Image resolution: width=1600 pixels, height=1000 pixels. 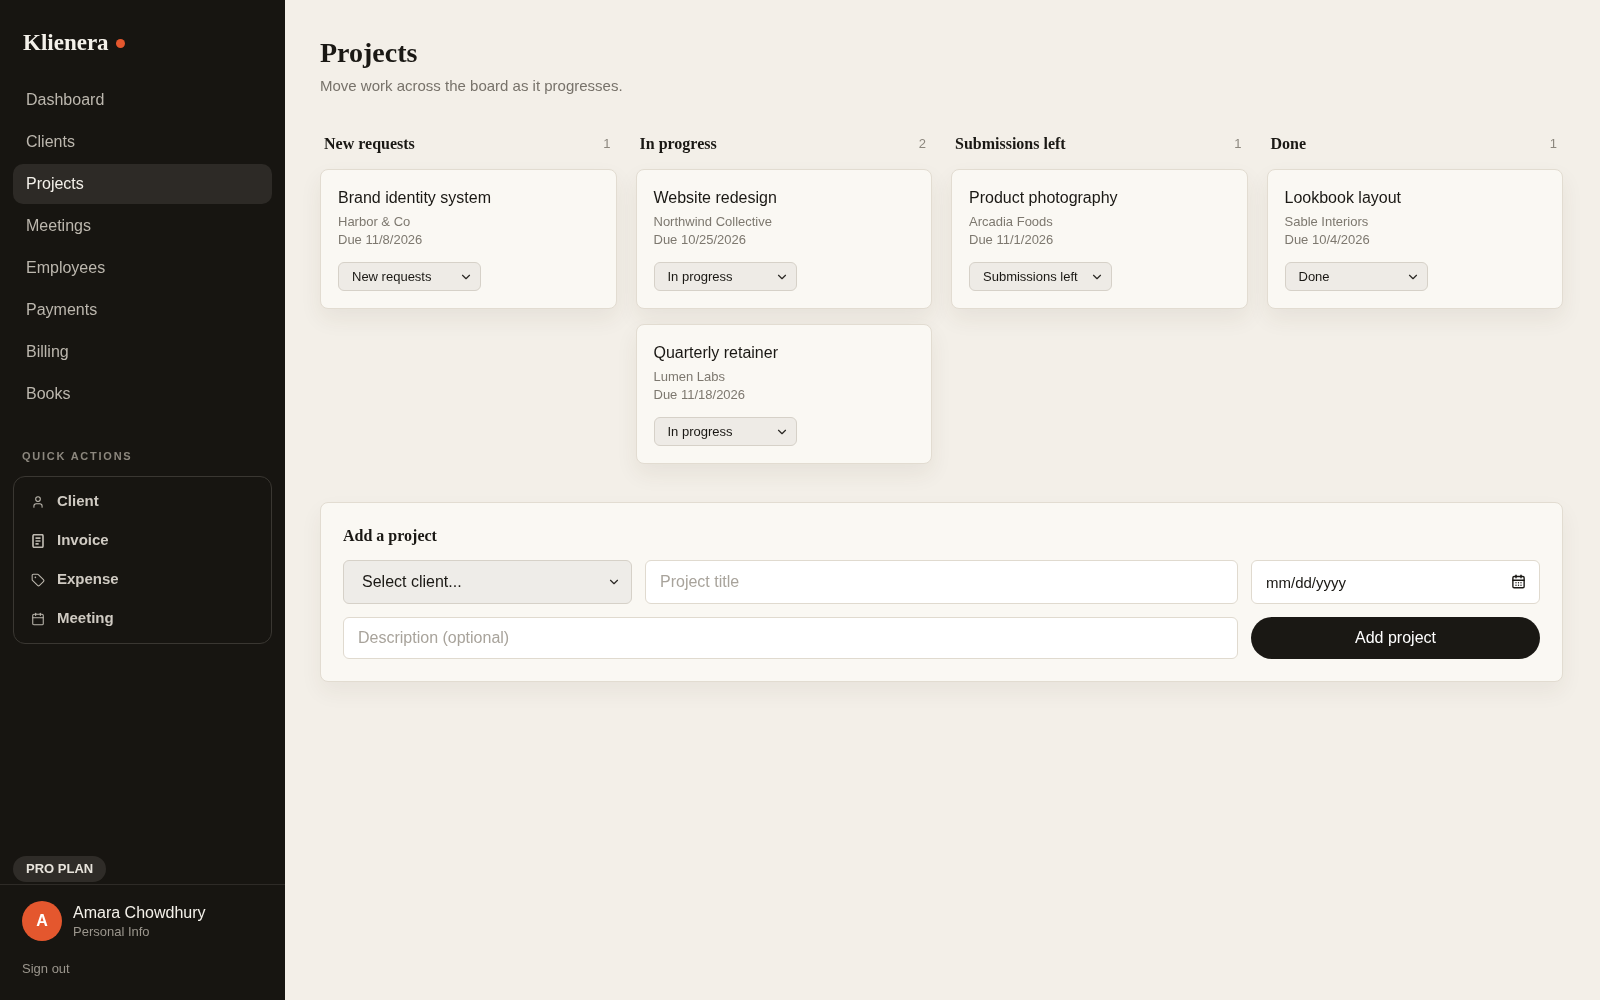 I want to click on sidebar-nav-item: Dashboard, so click(x=142, y=100).